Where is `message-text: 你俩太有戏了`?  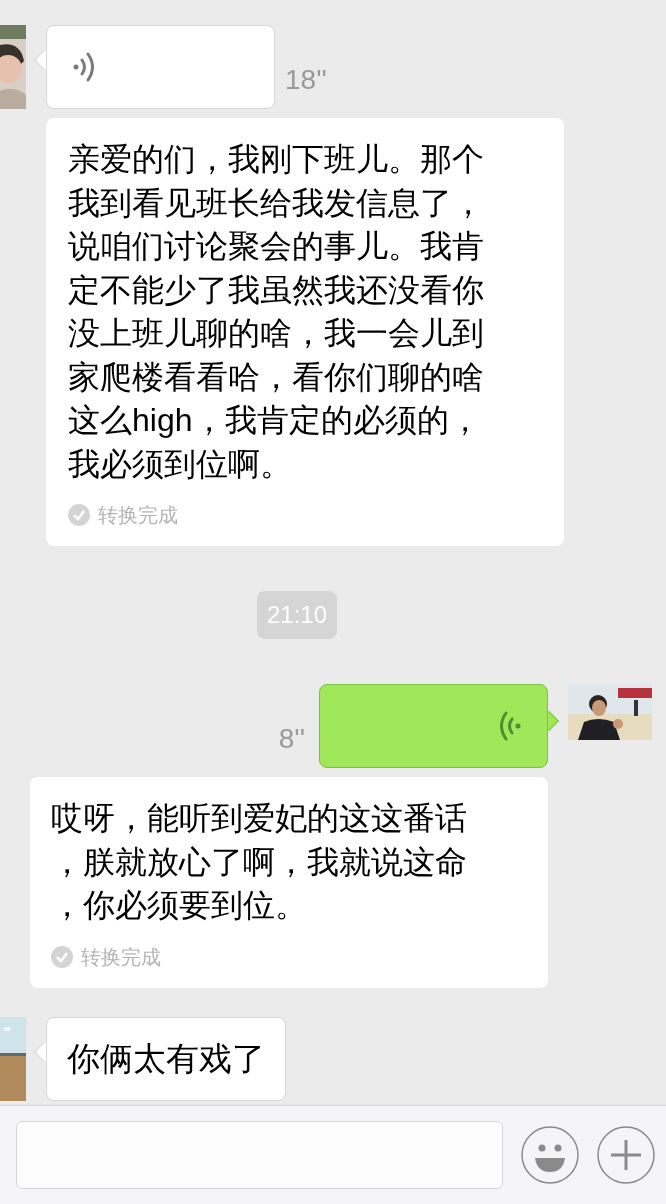 message-text: 你俩太有戏了 is located at coordinates (166, 1058).